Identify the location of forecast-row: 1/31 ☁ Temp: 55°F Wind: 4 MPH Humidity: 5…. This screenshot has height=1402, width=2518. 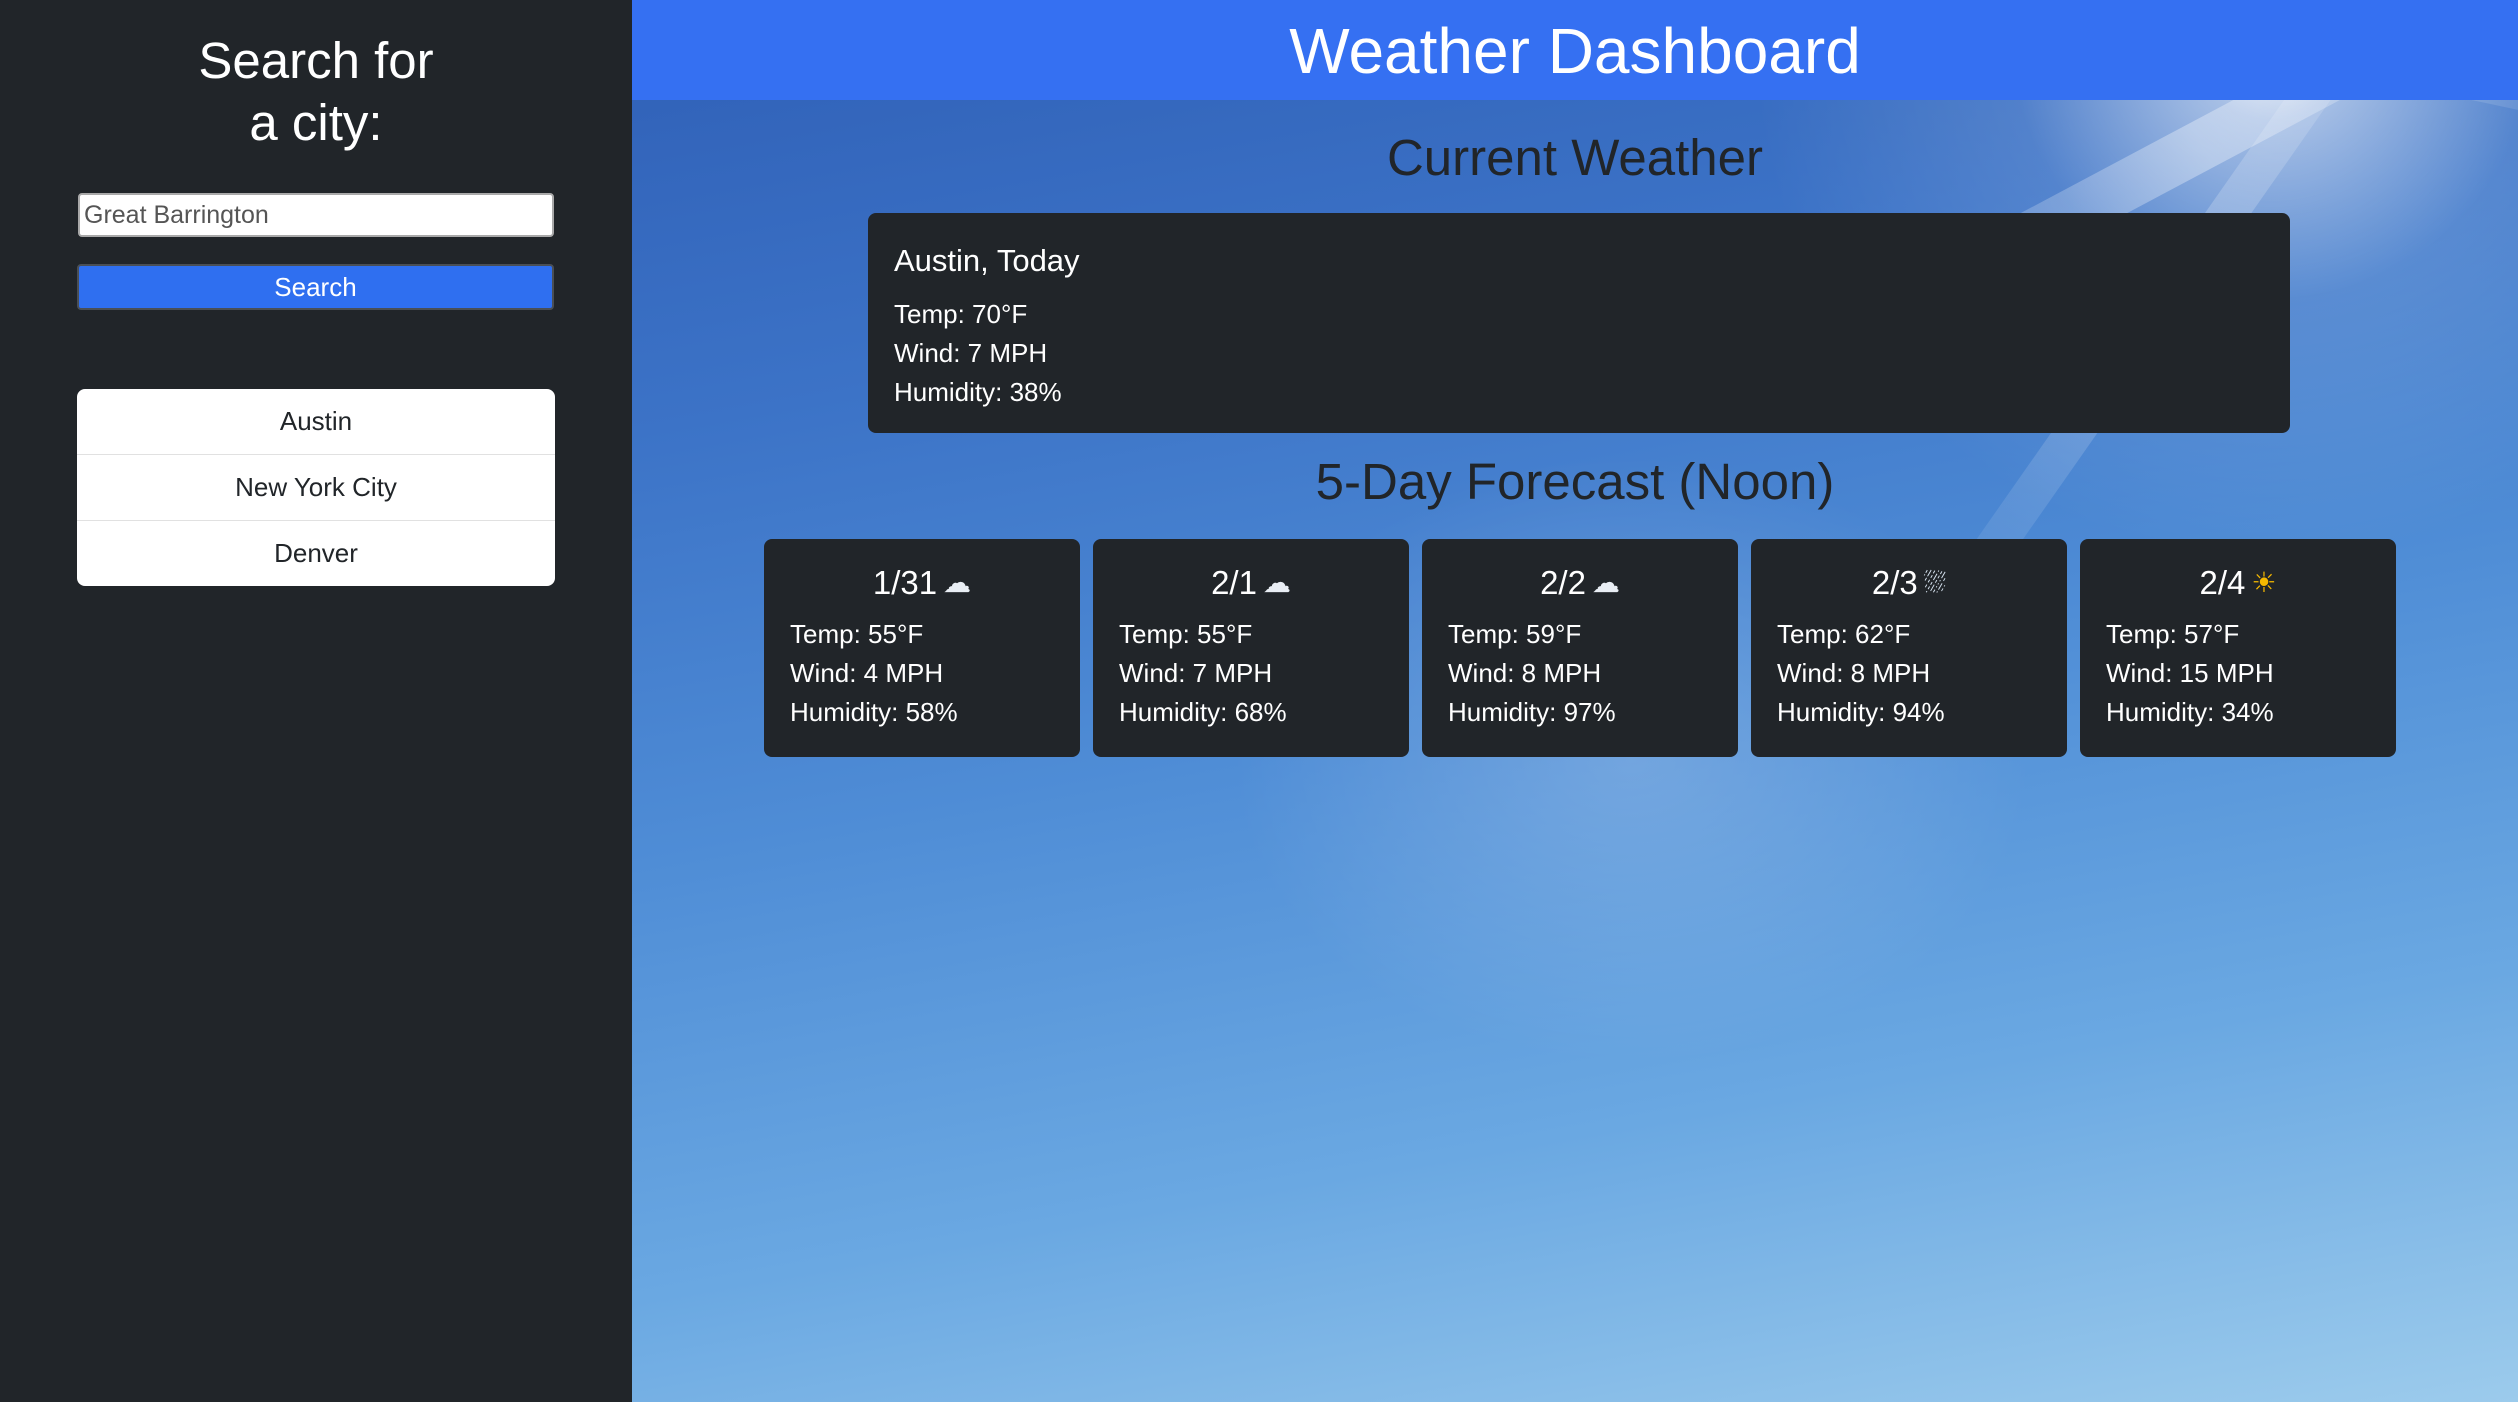
(1580, 648).